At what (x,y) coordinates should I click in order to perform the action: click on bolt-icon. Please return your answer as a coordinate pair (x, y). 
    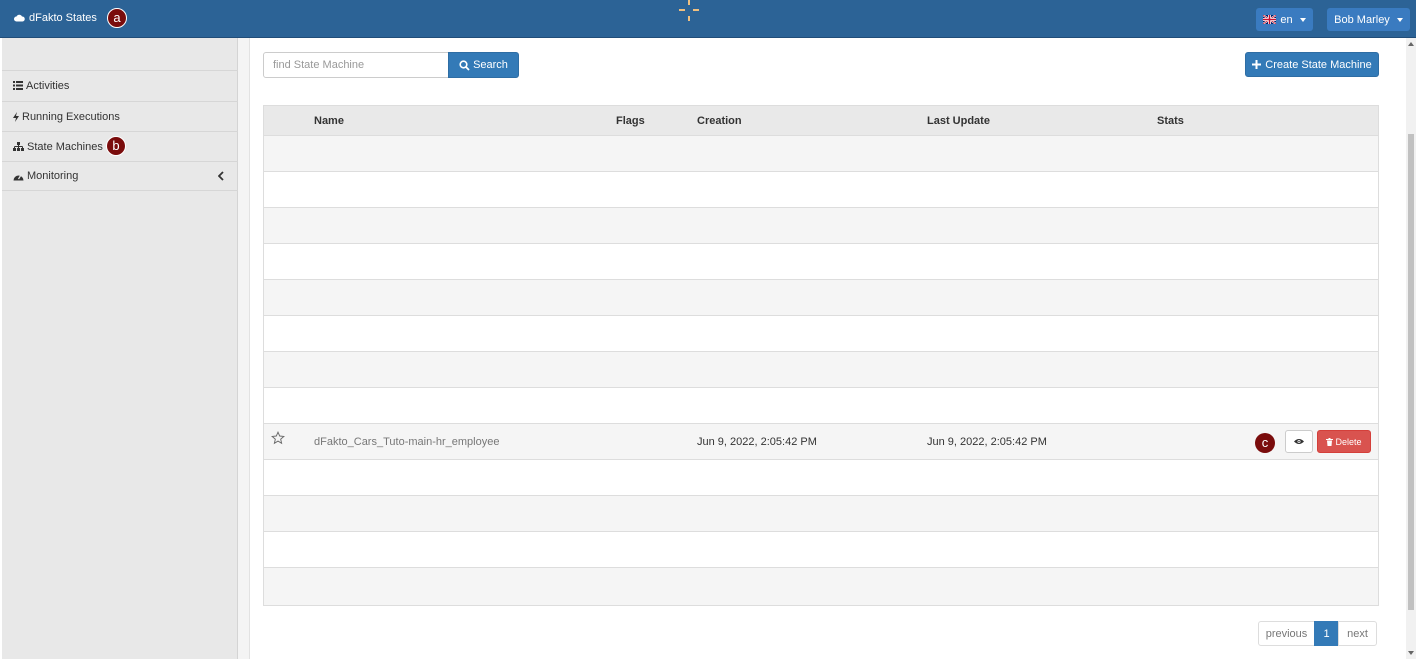
    Looking at the image, I should click on (16, 116).